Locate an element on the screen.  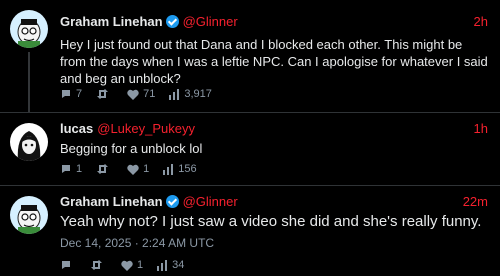
tweet-date: Dec 14, 2025 · 2:24 AM UTC is located at coordinates (137, 243).